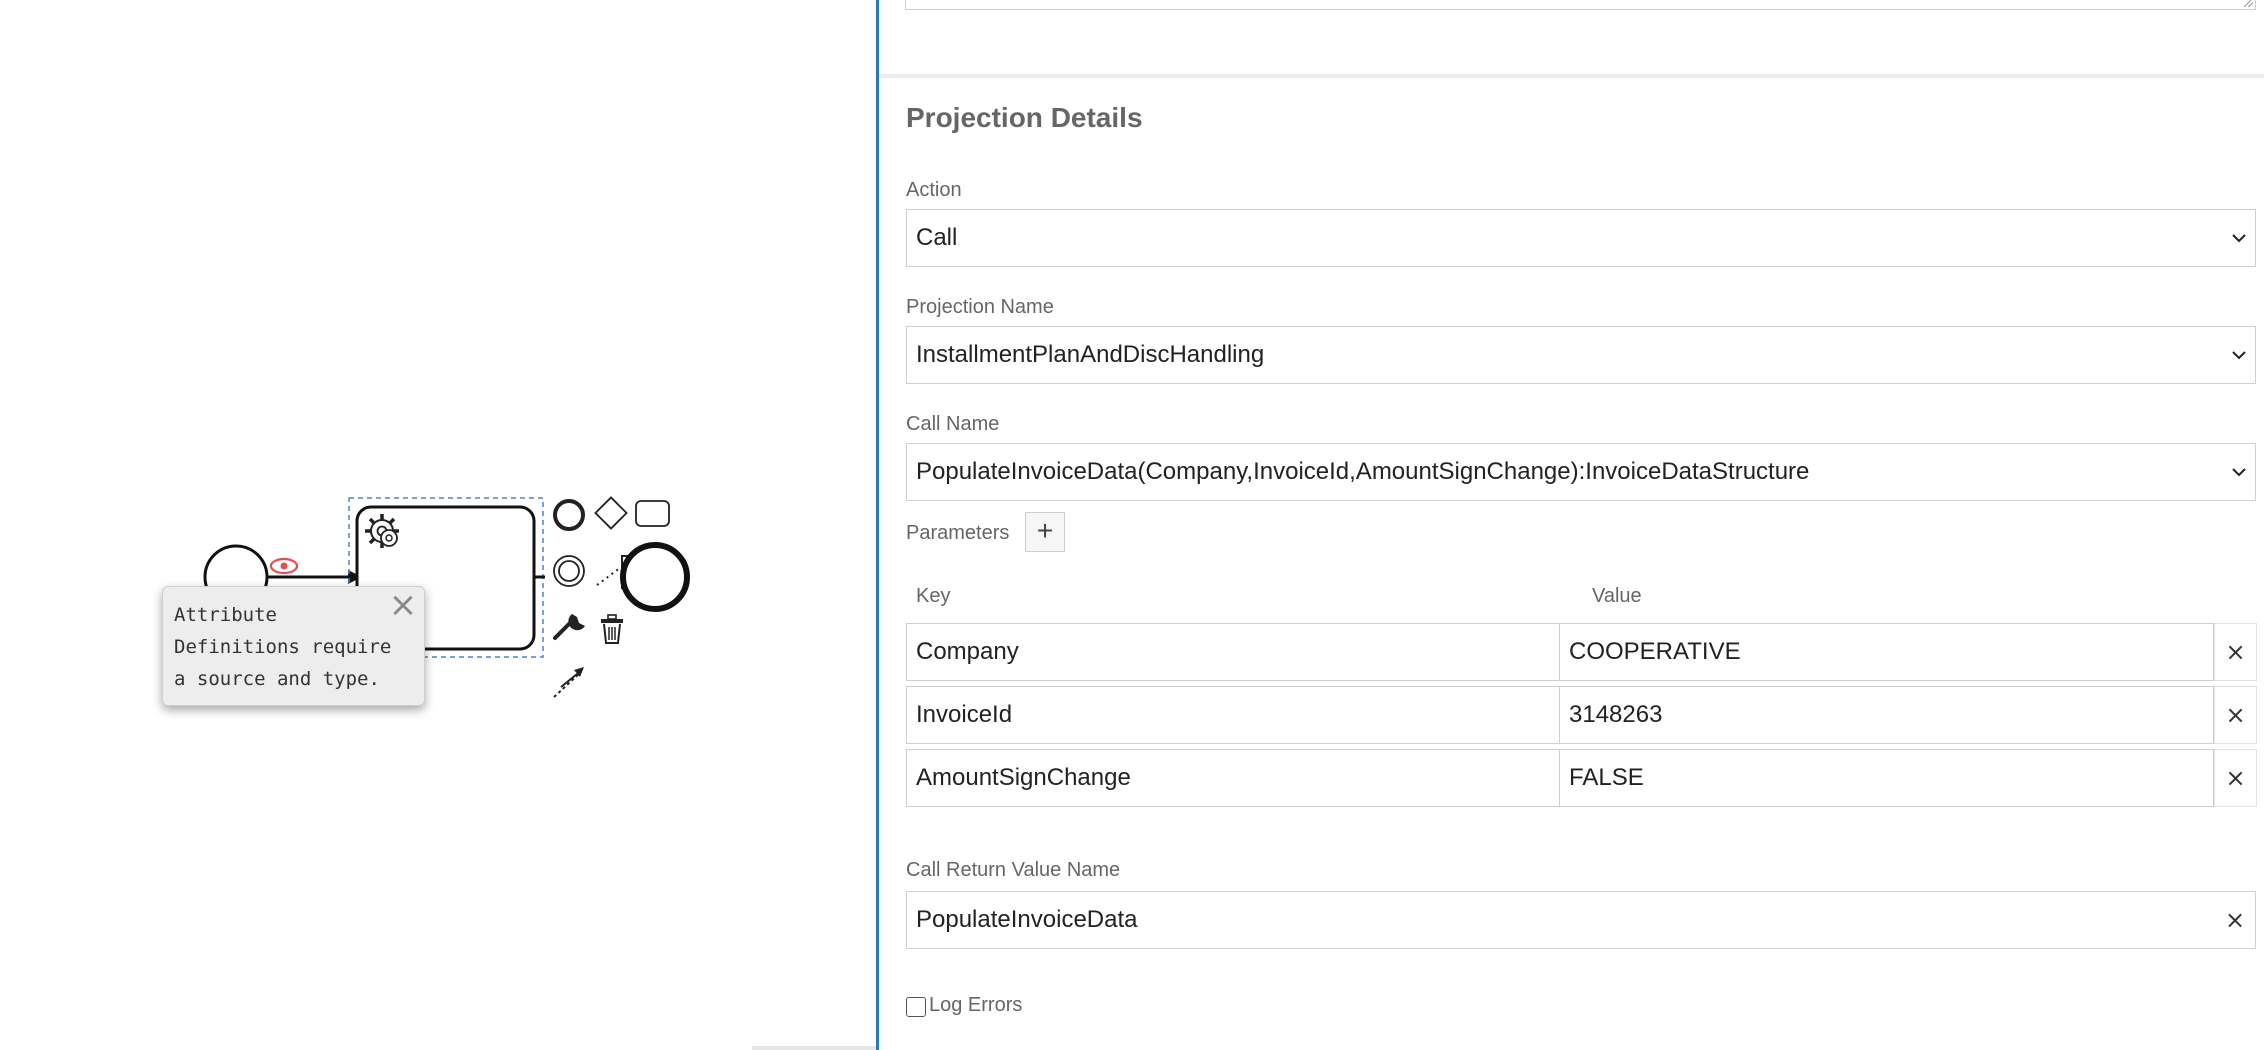 Image resolution: width=2264 pixels, height=1050 pixels. What do you see at coordinates (1886, 715) in the screenshot?
I see `parameter-value-input: 3148263` at bounding box center [1886, 715].